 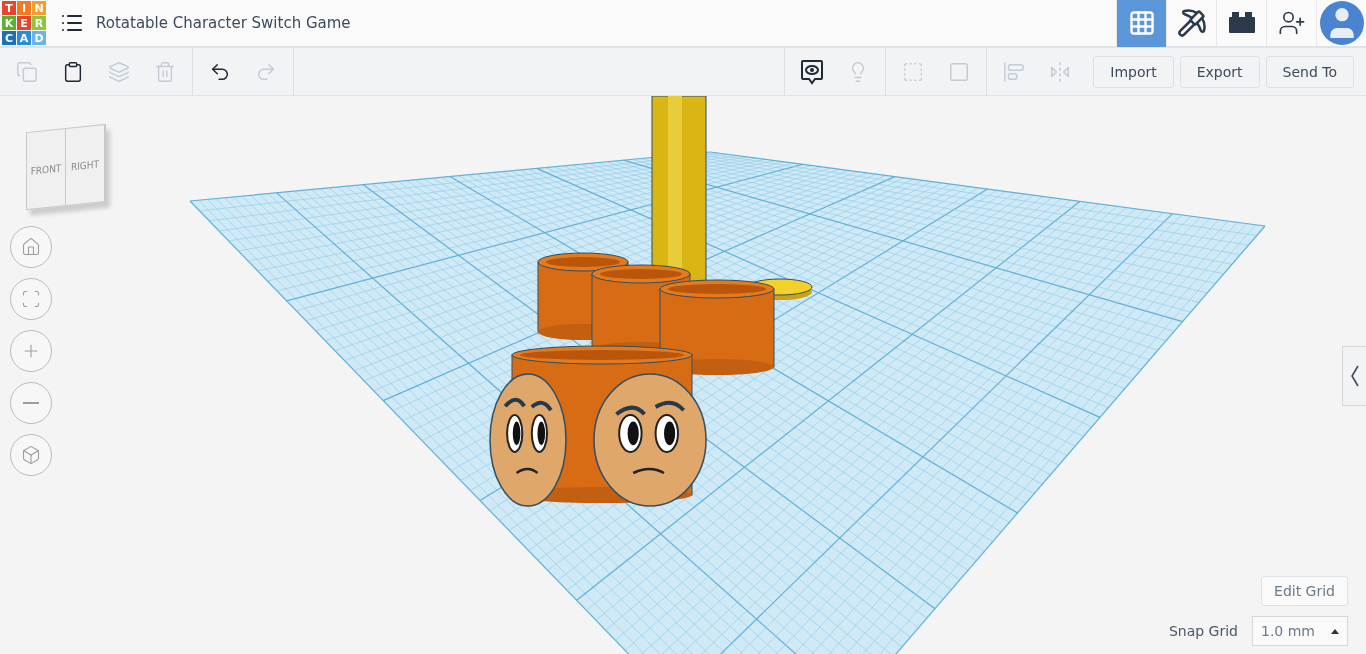 I want to click on perspective-button, so click(x=31, y=455).